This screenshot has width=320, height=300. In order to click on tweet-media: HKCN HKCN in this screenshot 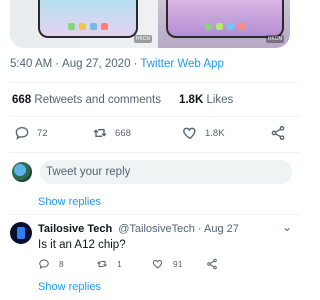, I will do `click(150, 24)`.